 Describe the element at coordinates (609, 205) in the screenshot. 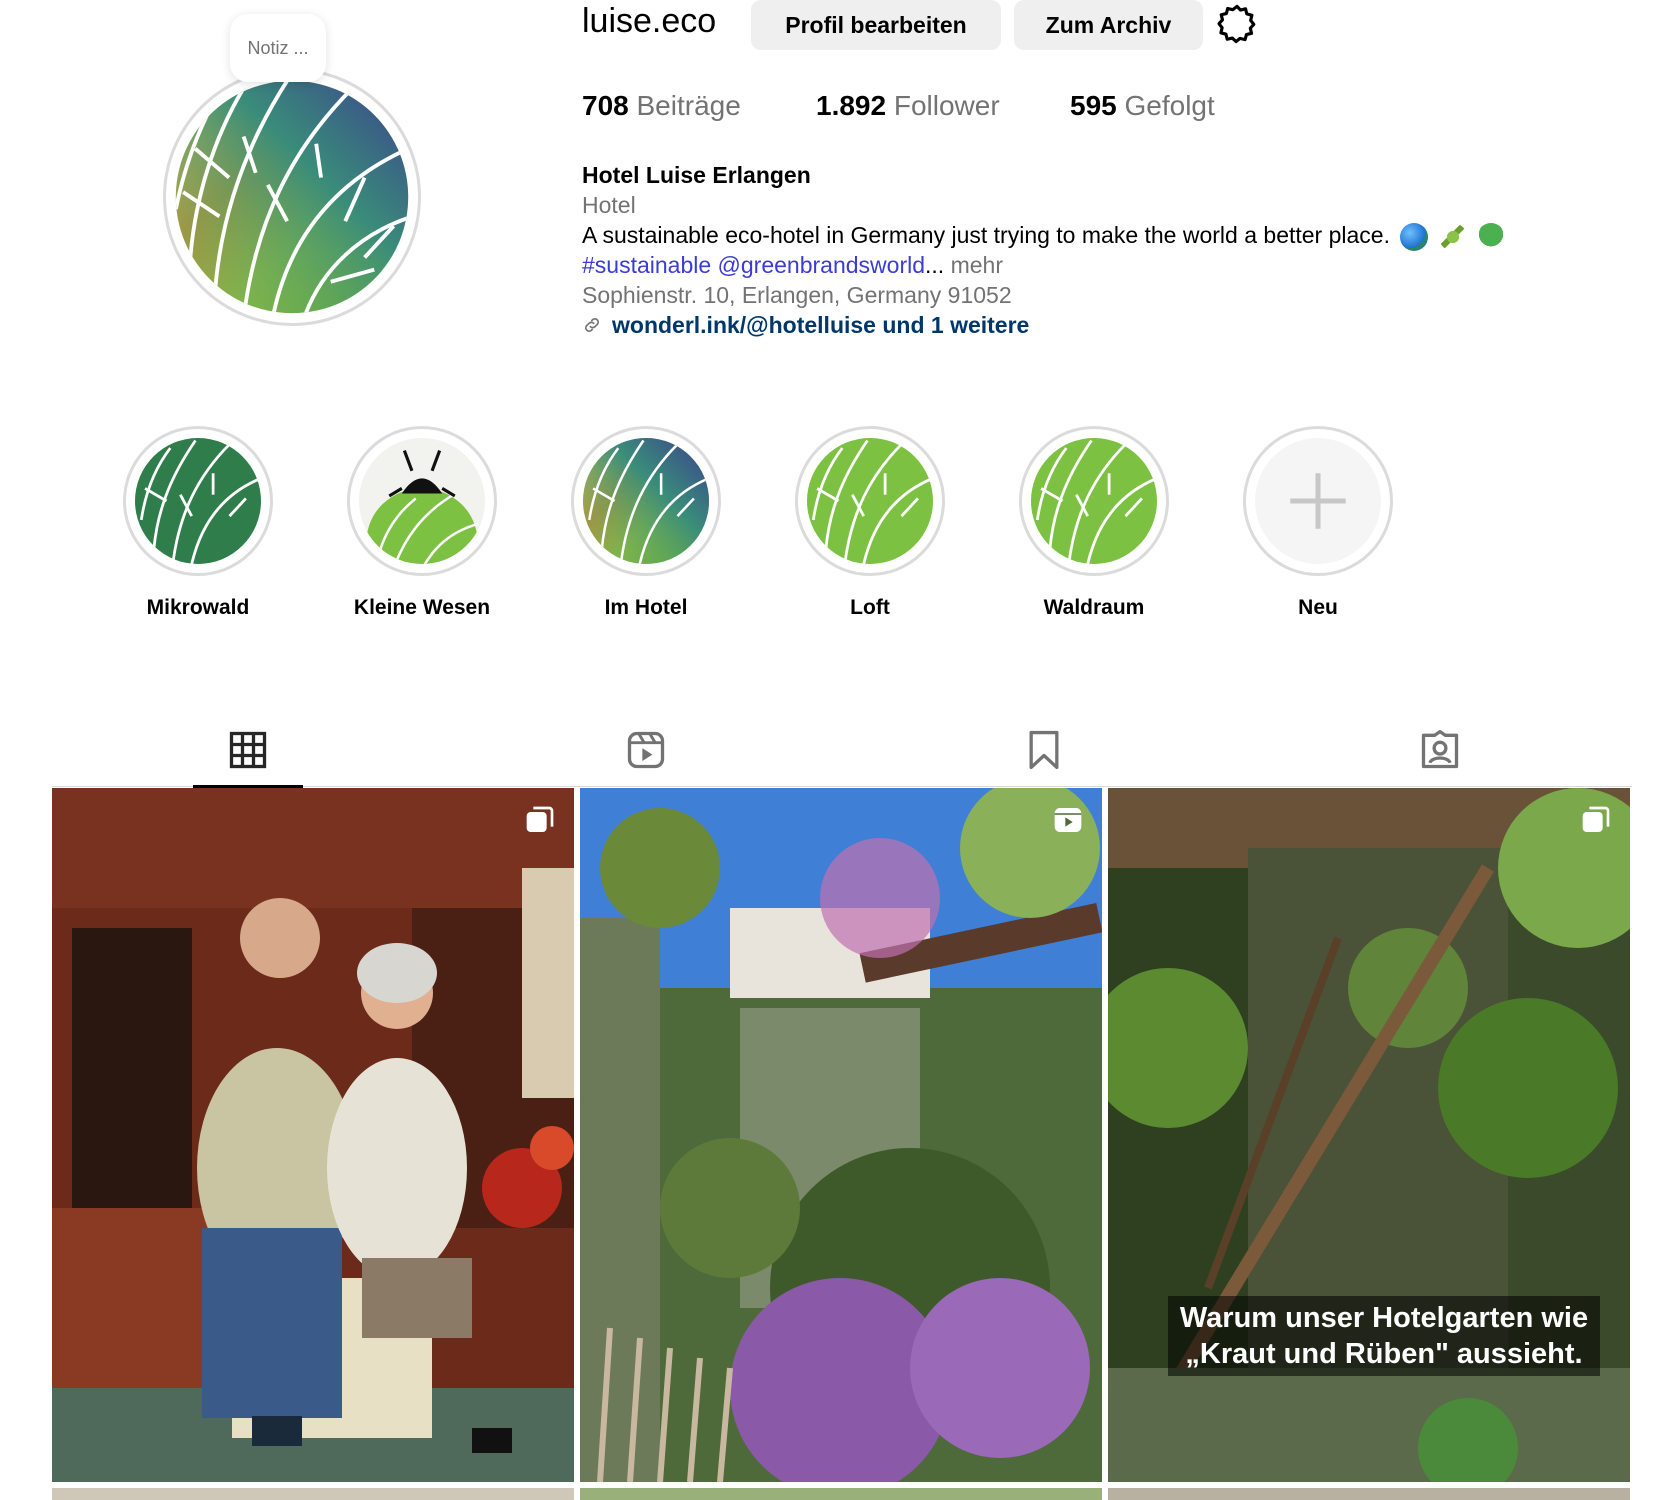

I see `profile-category: Hotel` at that location.